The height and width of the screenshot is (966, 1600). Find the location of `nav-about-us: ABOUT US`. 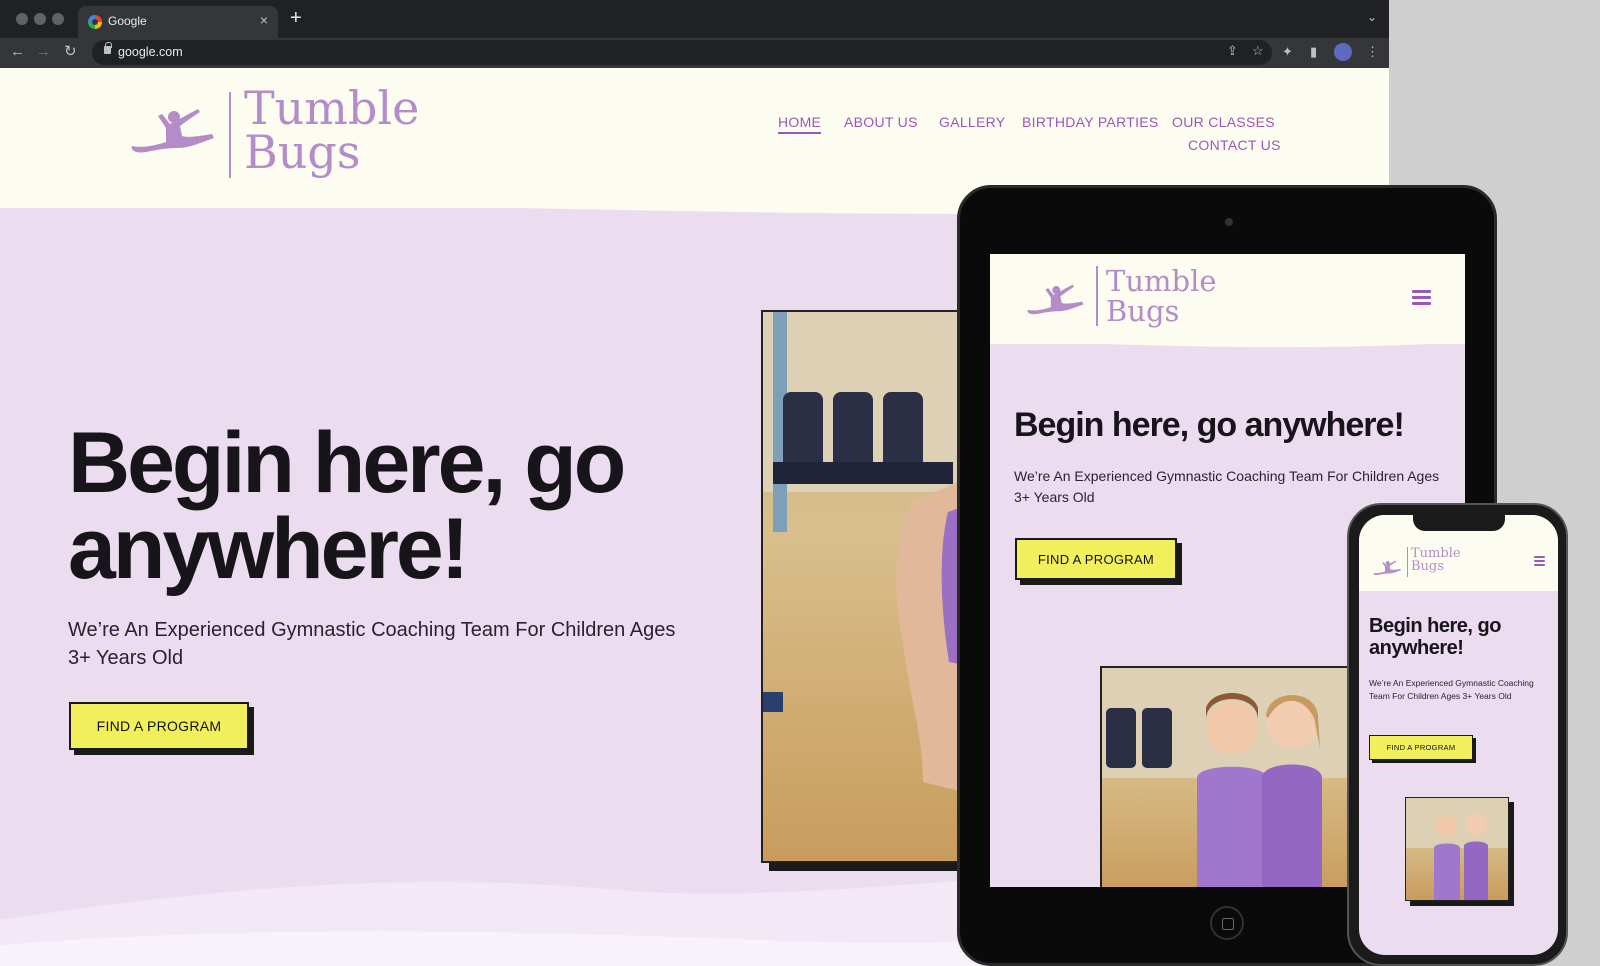

nav-about-us: ABOUT US is located at coordinates (881, 122).